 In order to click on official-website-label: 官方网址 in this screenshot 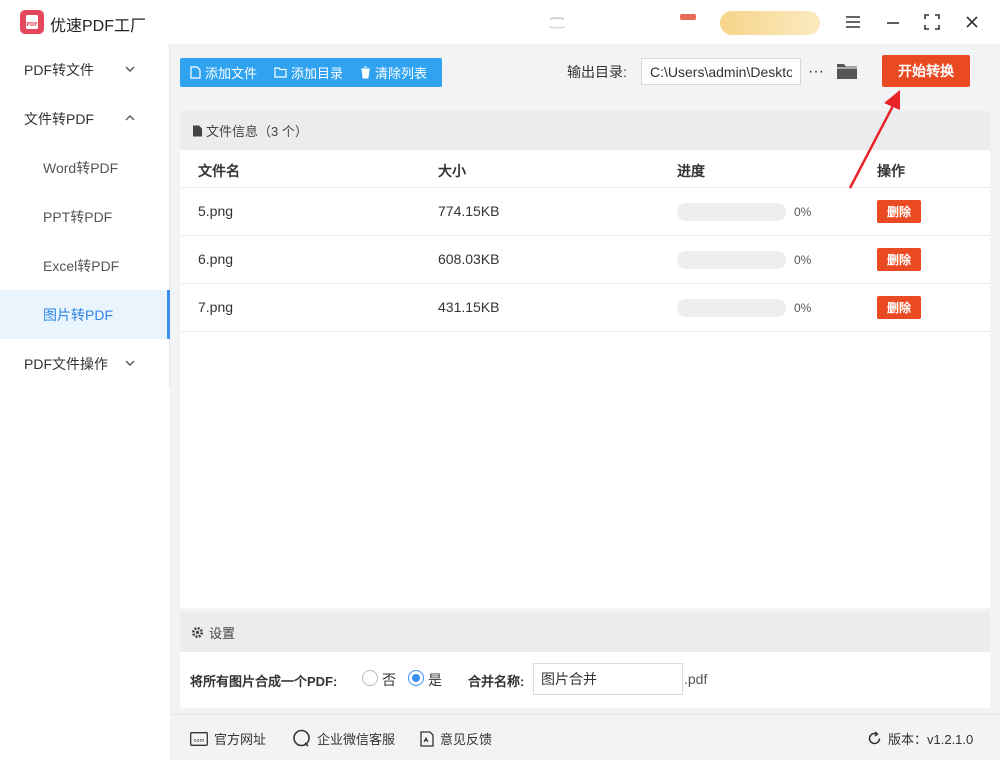, I will do `click(240, 739)`.